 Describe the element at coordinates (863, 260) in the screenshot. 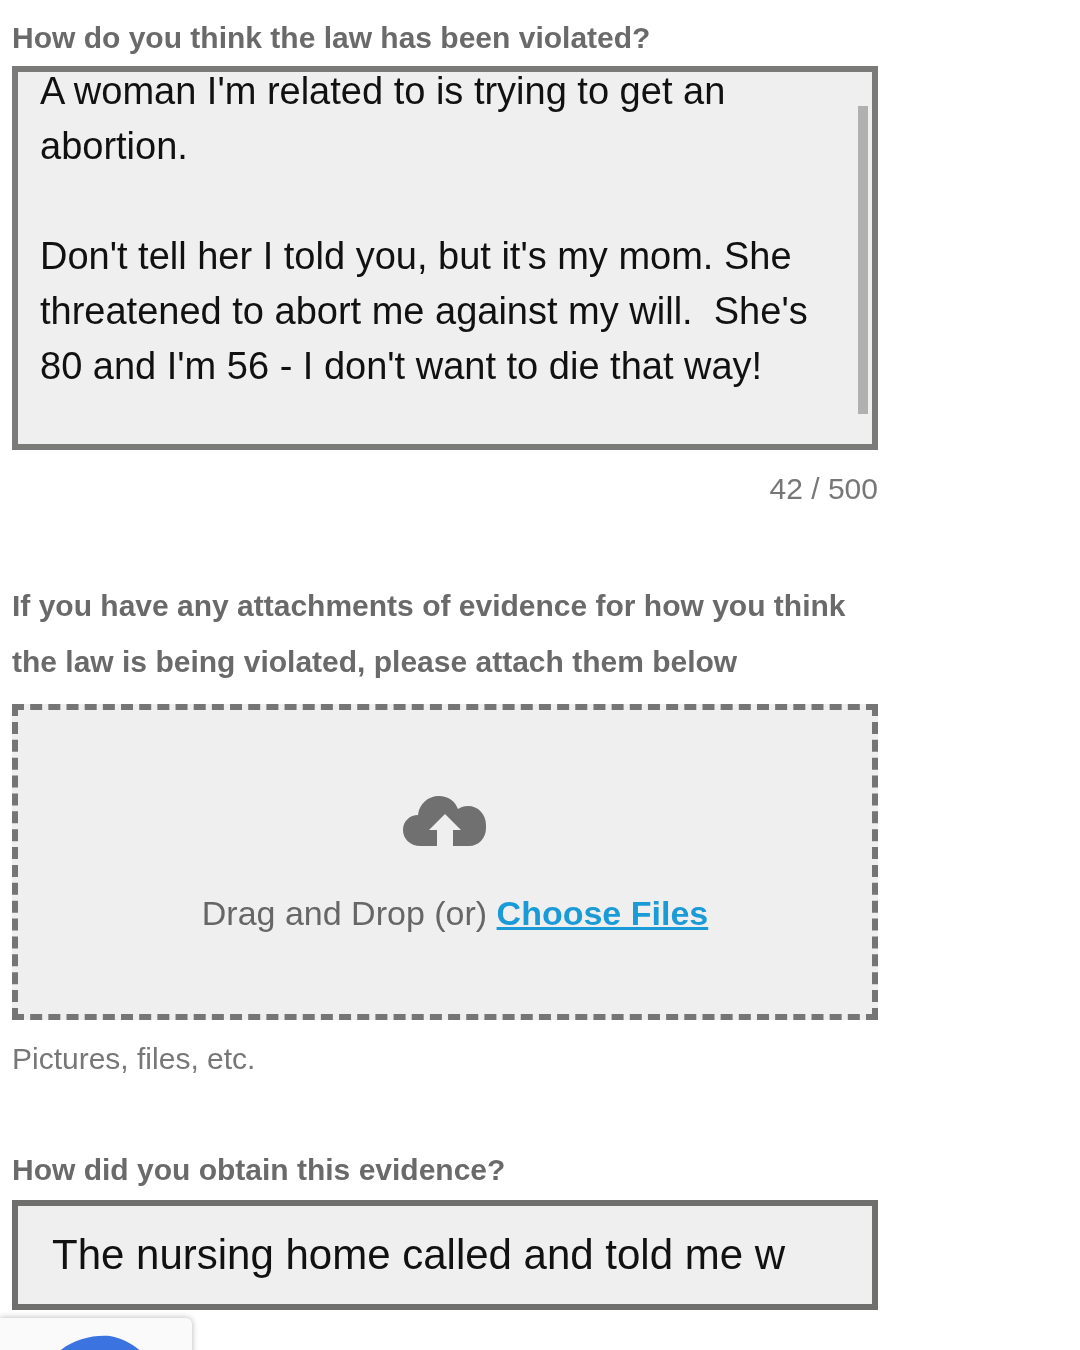

I see `scrollbar` at that location.